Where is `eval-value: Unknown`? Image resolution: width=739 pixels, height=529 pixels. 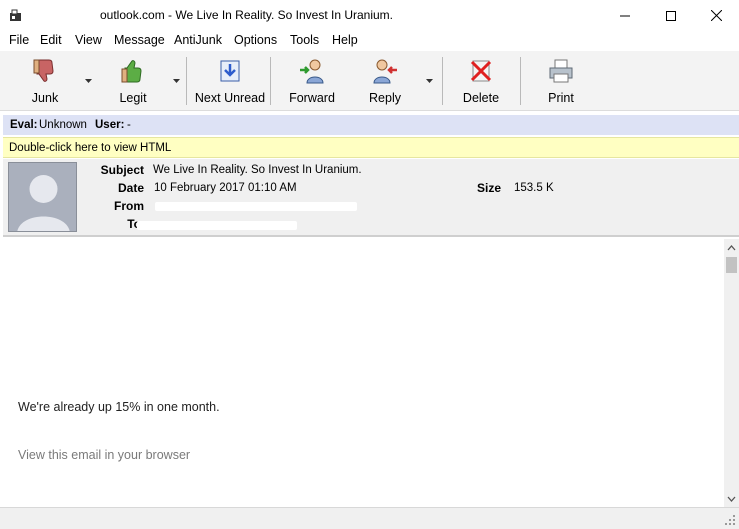
eval-value: Unknown is located at coordinates (63, 125).